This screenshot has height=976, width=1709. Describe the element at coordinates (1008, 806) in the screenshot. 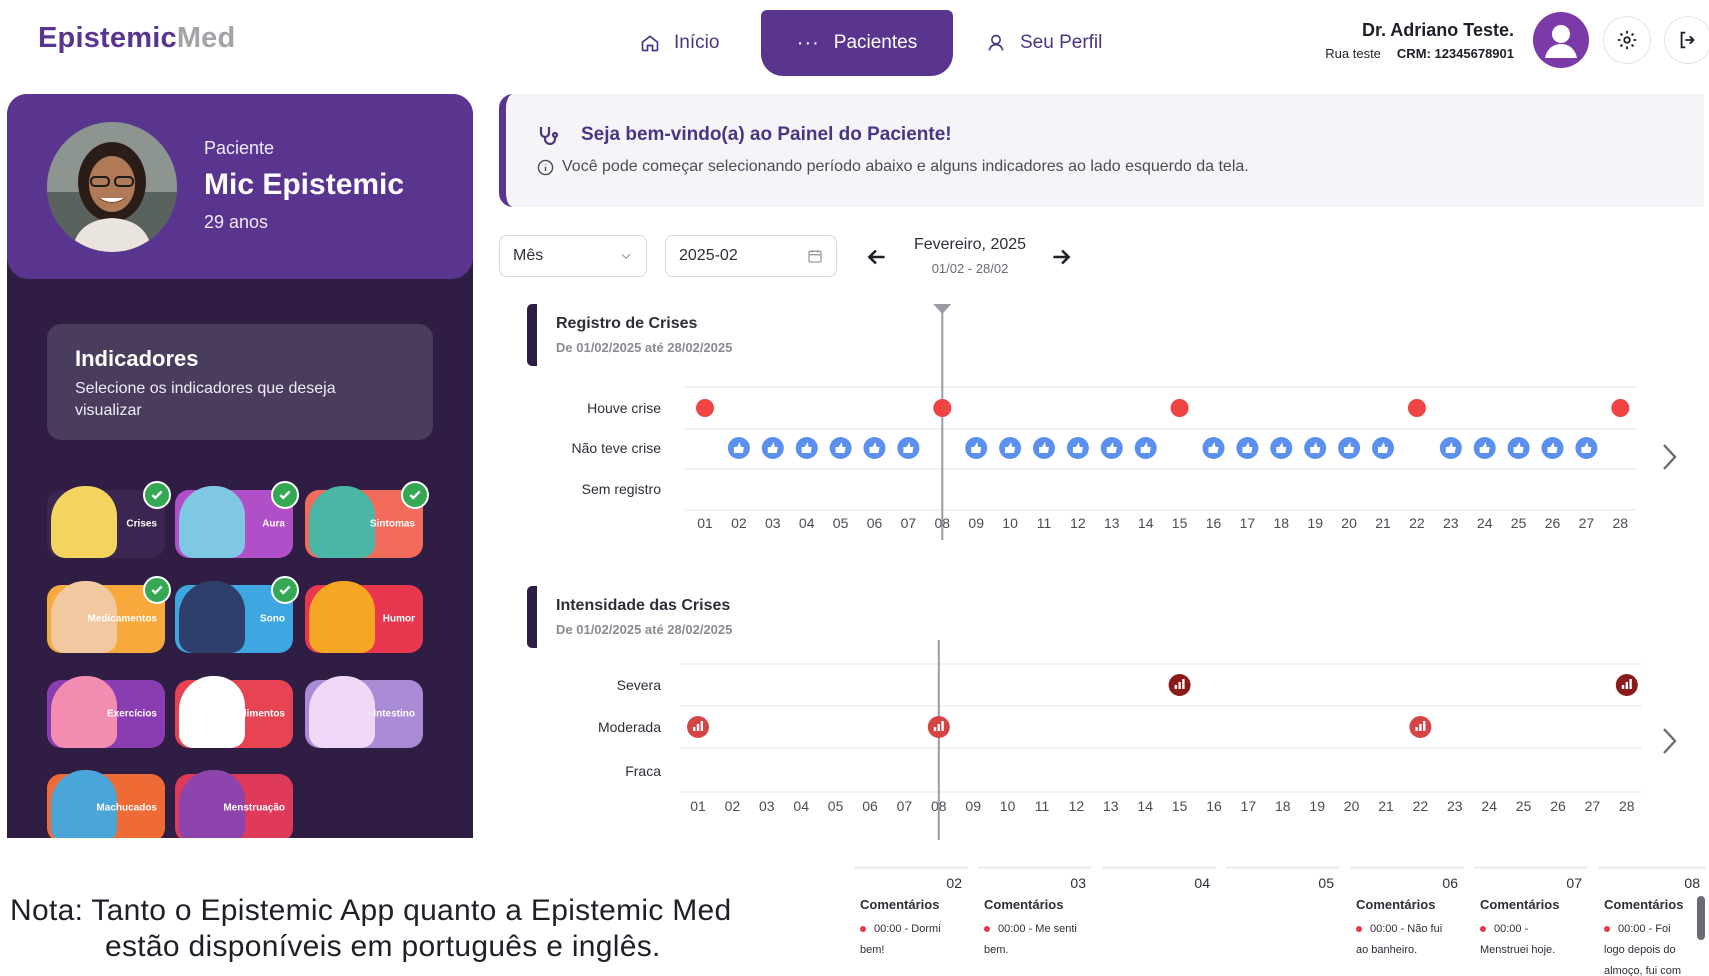

I see `chart-tick-label: 10` at that location.